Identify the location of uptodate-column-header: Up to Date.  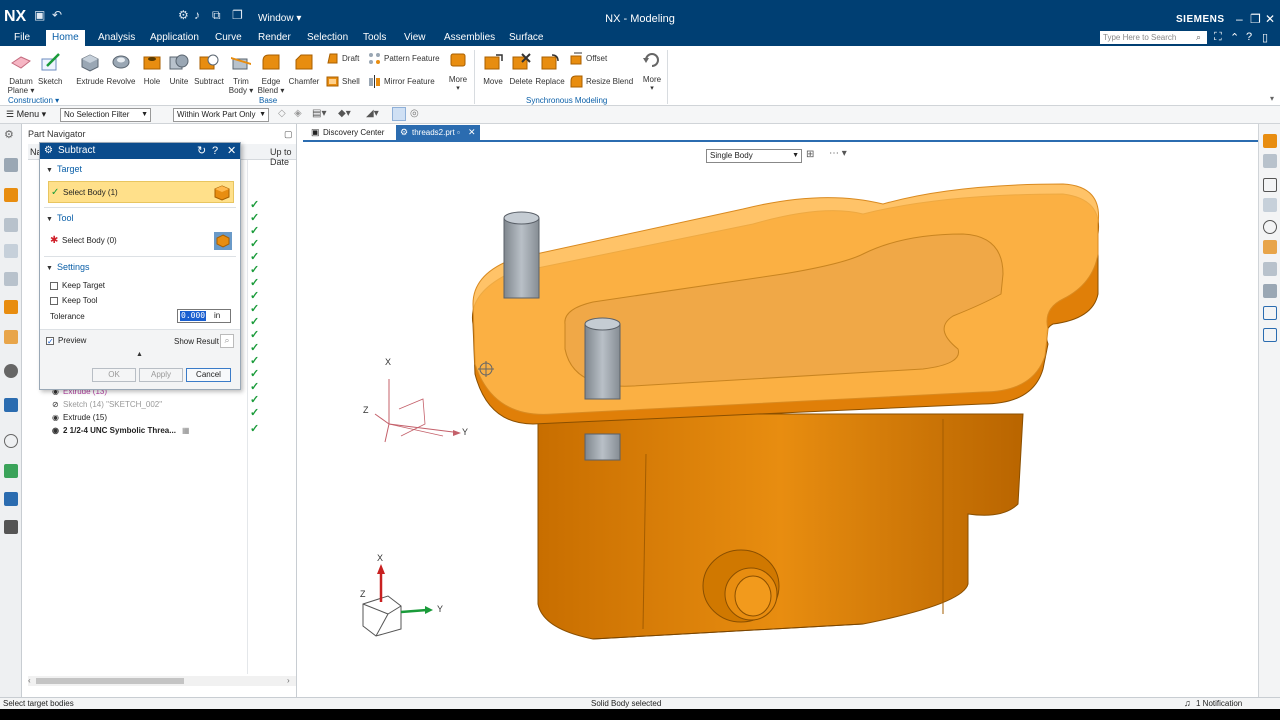
(283, 157).